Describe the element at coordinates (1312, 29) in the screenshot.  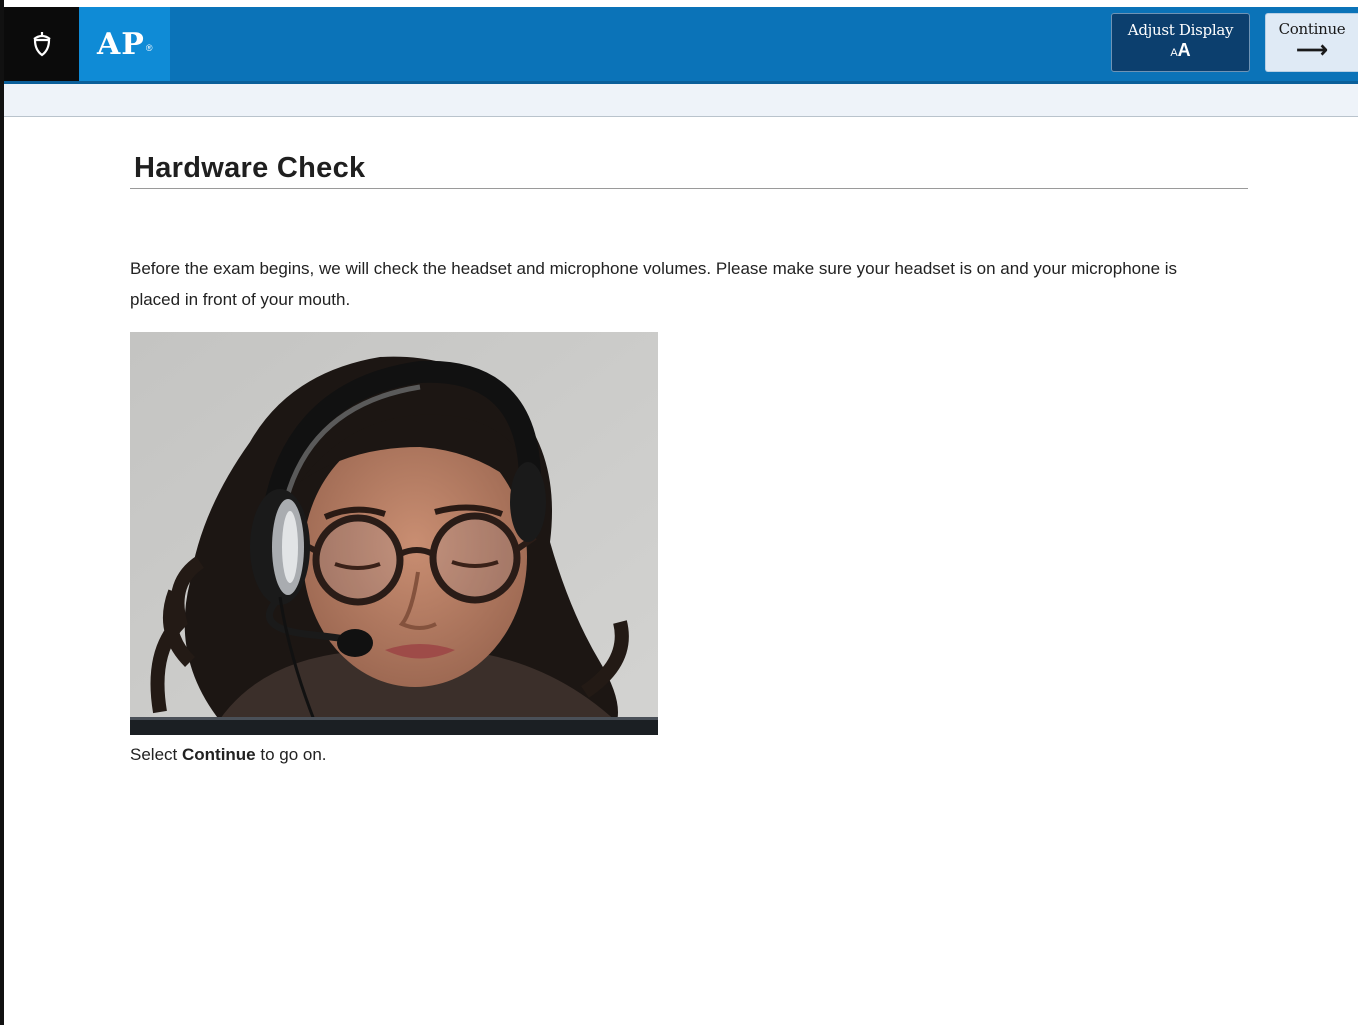
I see `continue-label: Continue` at that location.